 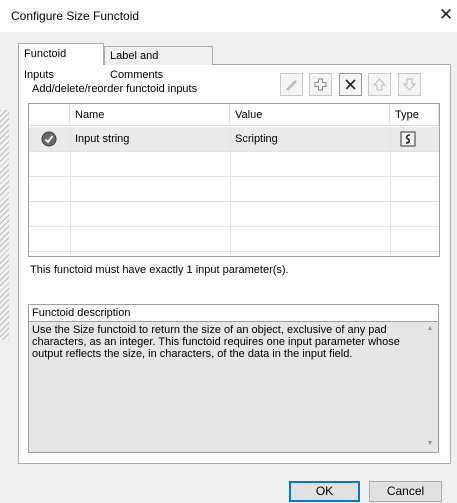 What do you see at coordinates (324, 491) in the screenshot?
I see `ok-button: OK` at bounding box center [324, 491].